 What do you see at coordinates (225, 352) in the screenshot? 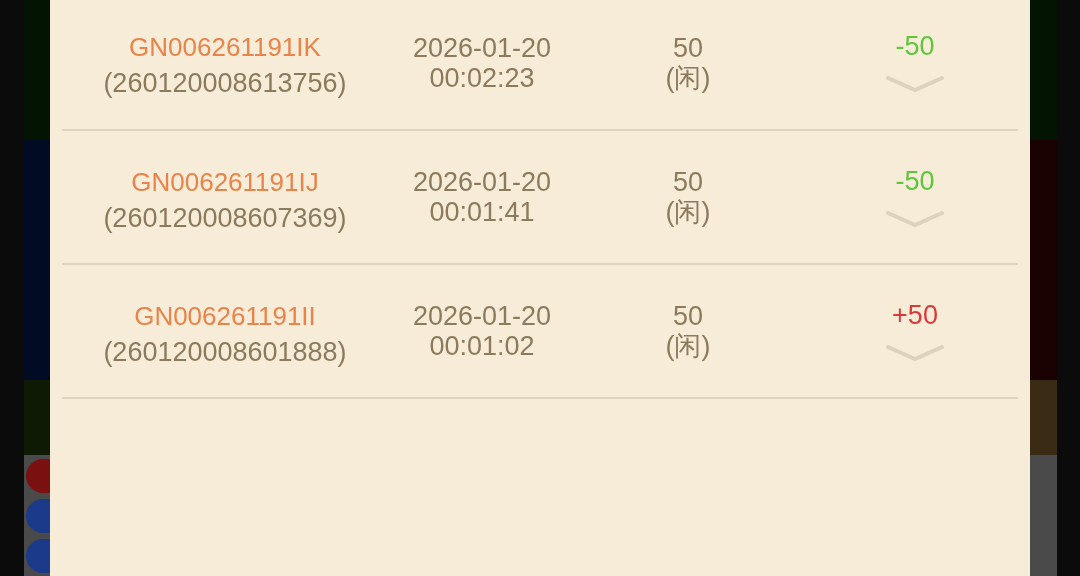
I see `serial-number: (260120008601888)` at bounding box center [225, 352].